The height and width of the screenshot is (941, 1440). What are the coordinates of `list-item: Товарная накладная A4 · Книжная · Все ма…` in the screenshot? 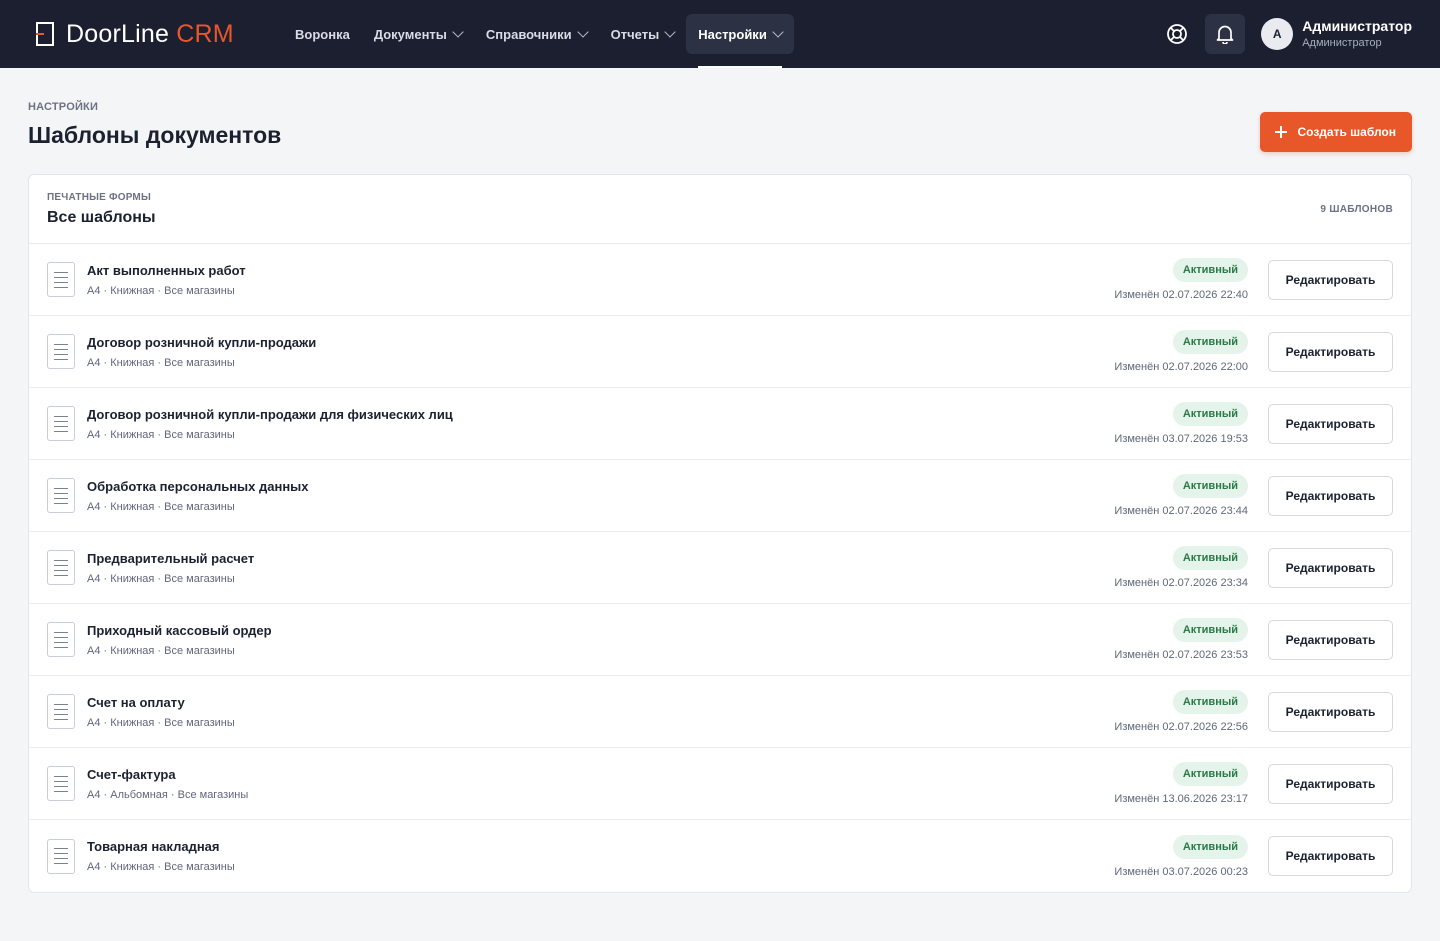 It's located at (720, 856).